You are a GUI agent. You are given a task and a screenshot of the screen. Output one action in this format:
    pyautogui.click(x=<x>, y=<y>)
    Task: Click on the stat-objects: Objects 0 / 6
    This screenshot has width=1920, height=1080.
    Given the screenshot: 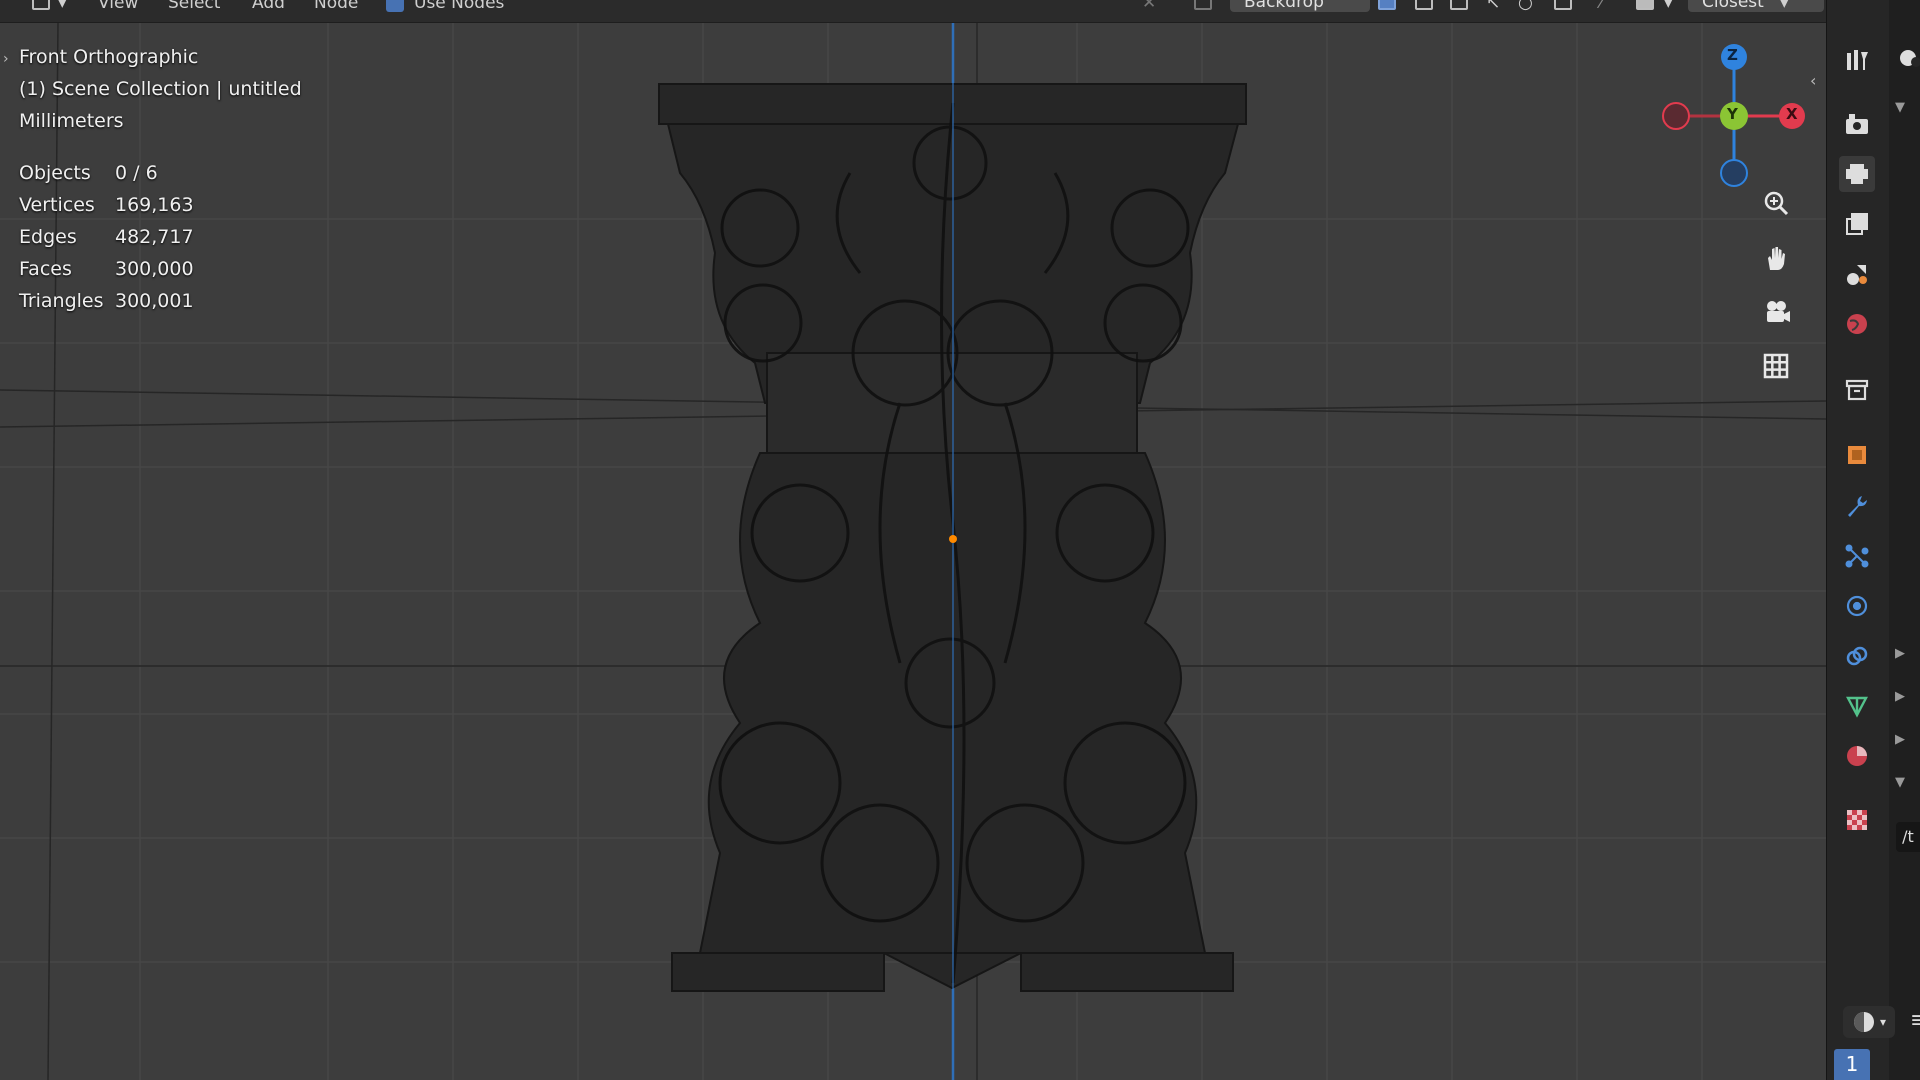 What is the action you would take?
    pyautogui.click(x=88, y=173)
    